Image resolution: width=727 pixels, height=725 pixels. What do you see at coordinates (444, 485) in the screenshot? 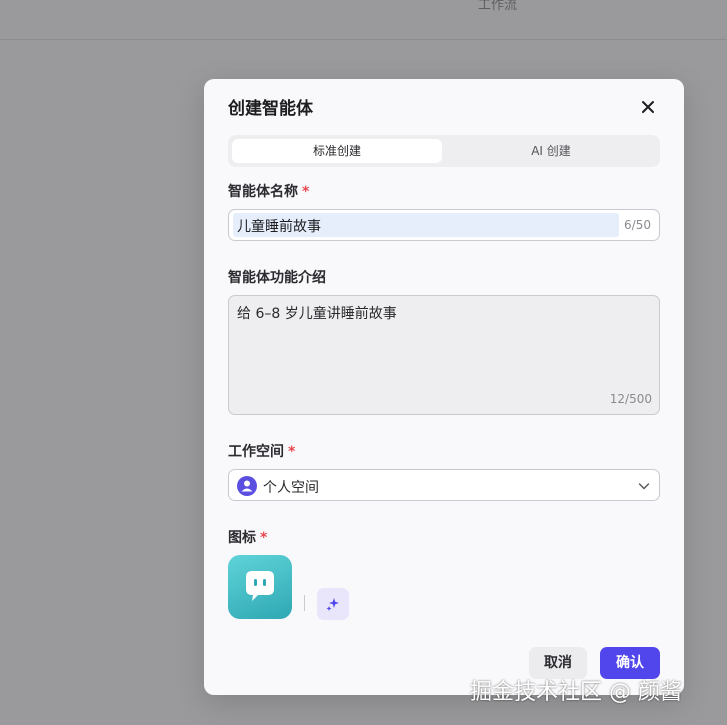
I see `workspace-select: 个人空间` at bounding box center [444, 485].